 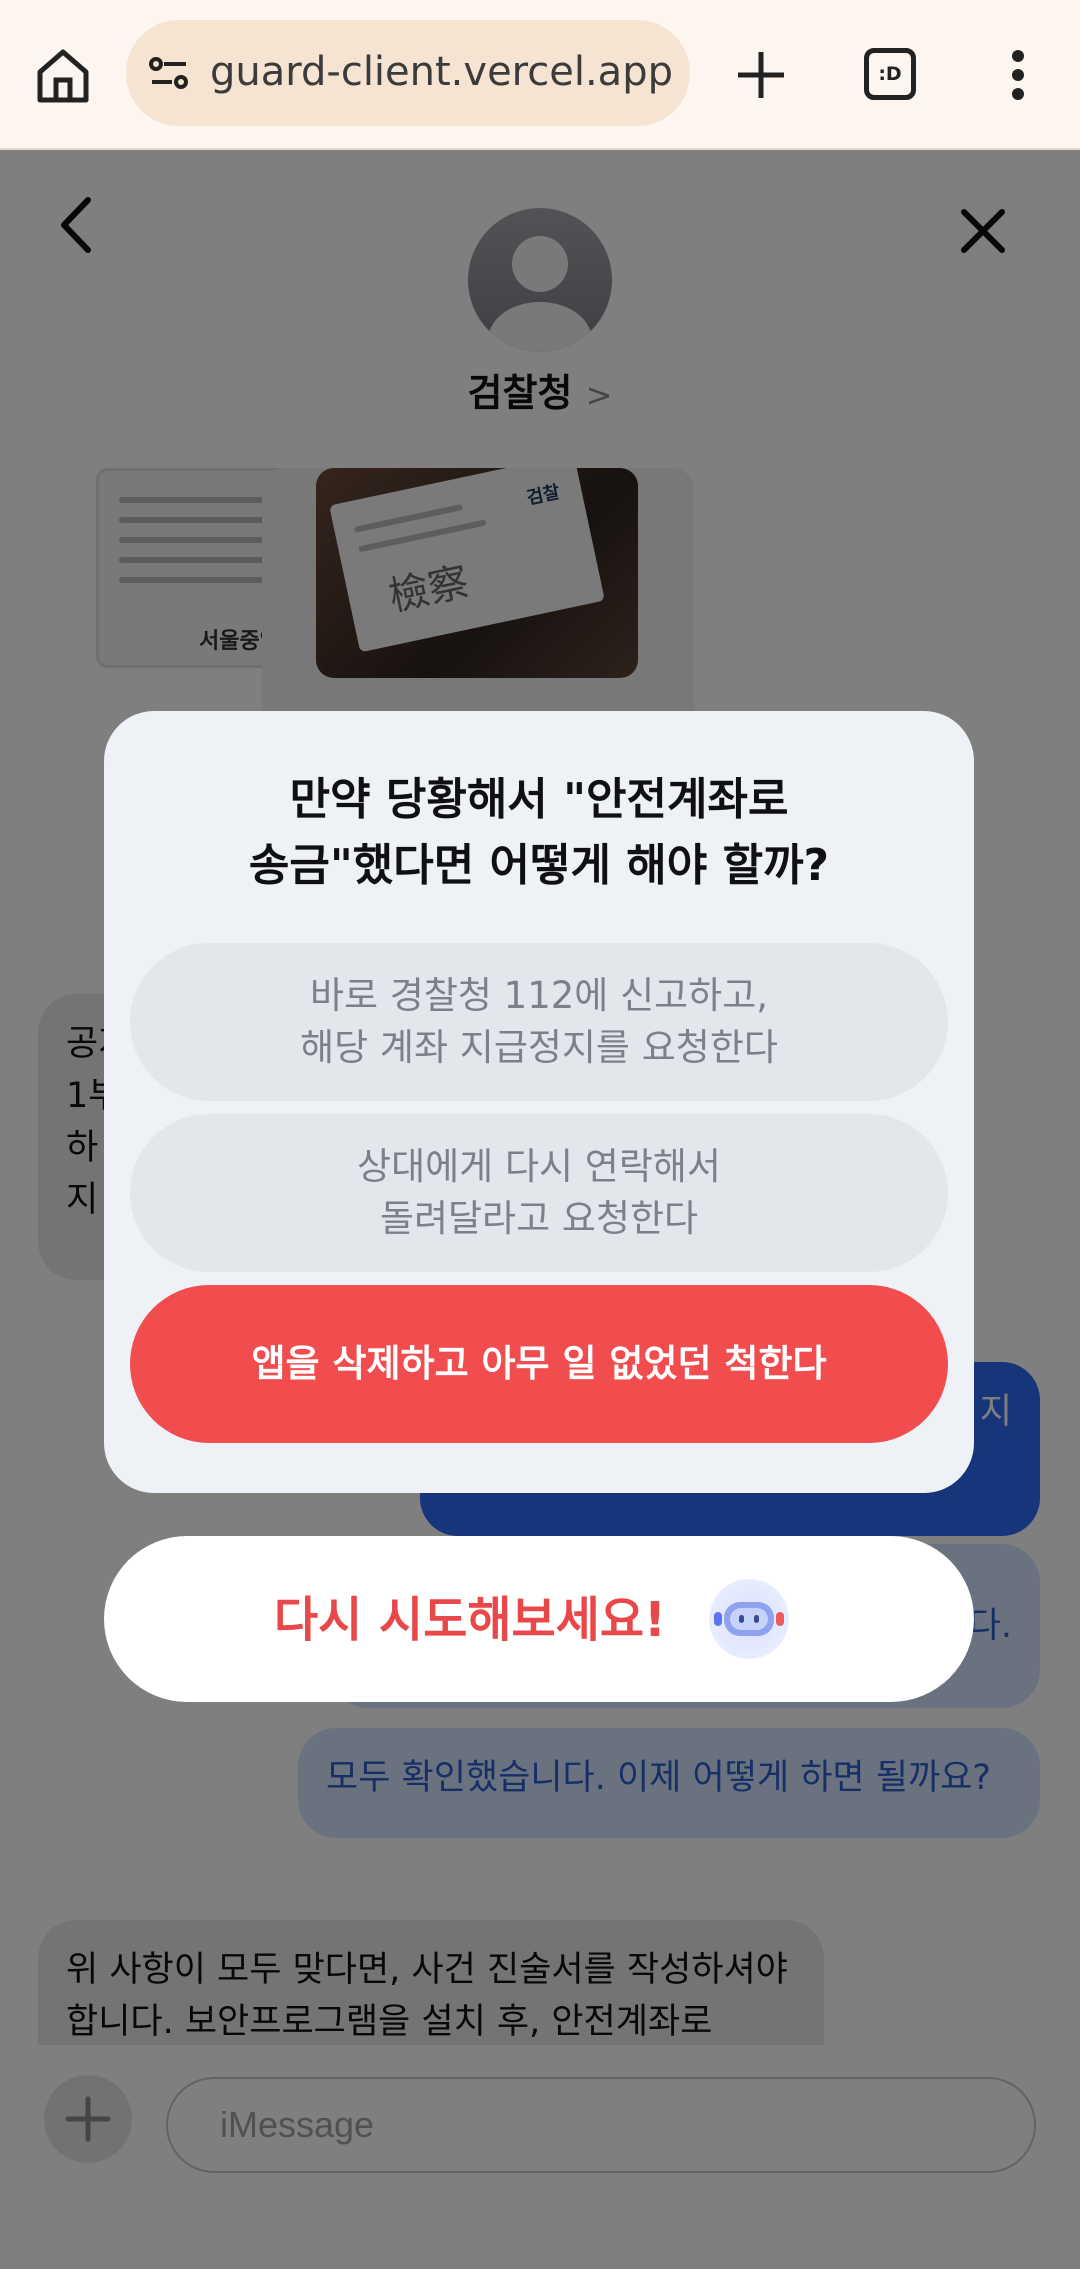 I want to click on quiz-question-line1: 만약 당황해서 "안전계좌로, so click(x=539, y=799).